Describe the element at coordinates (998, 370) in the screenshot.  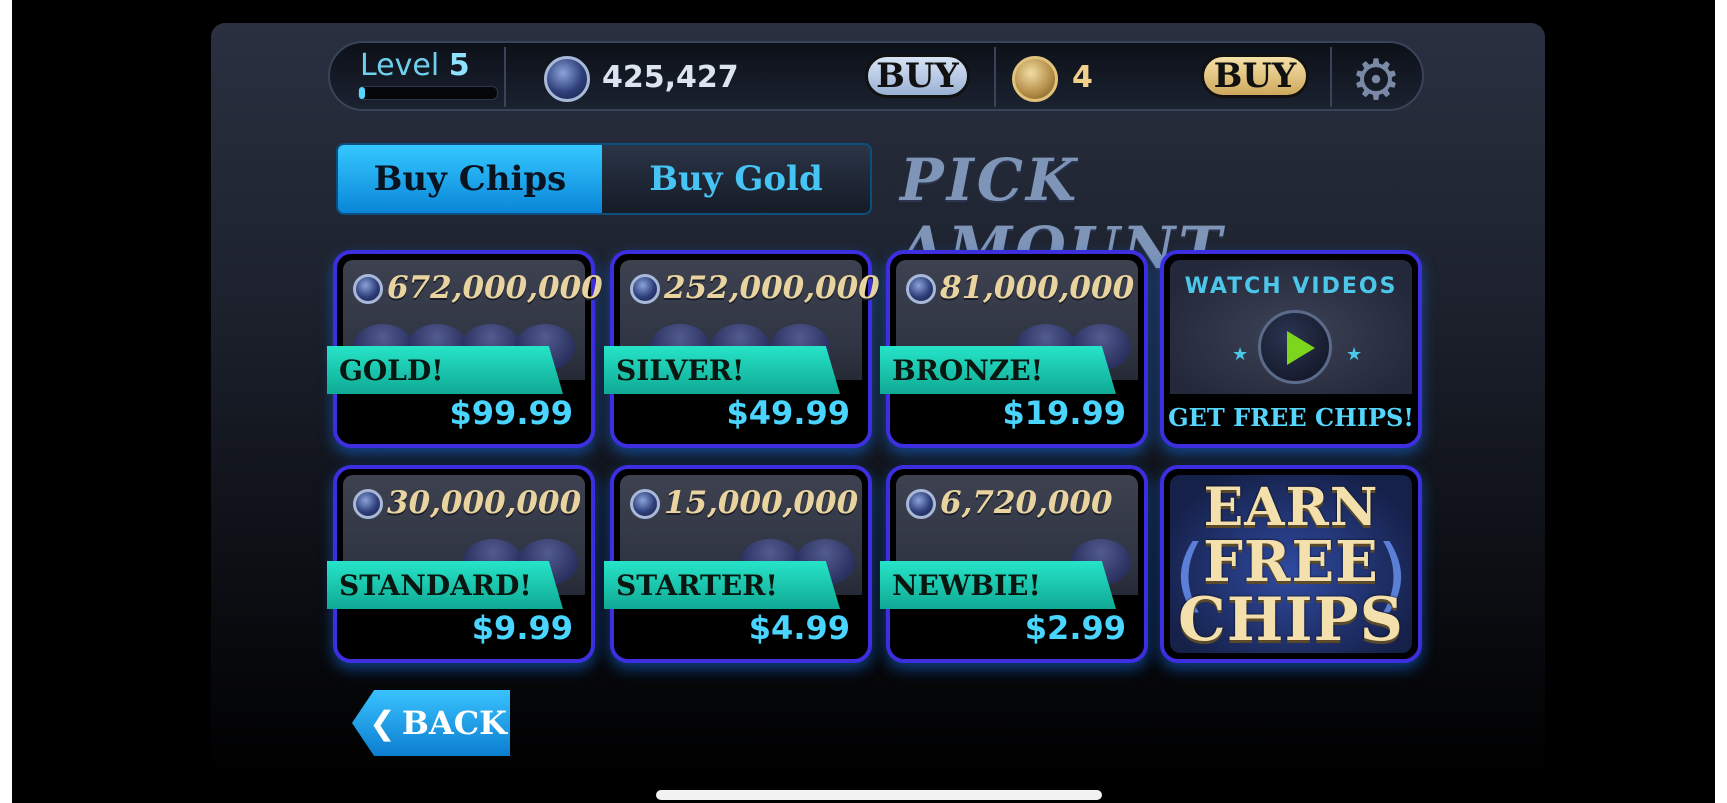
I see `package-tier-ribbon: BRONZE!` at that location.